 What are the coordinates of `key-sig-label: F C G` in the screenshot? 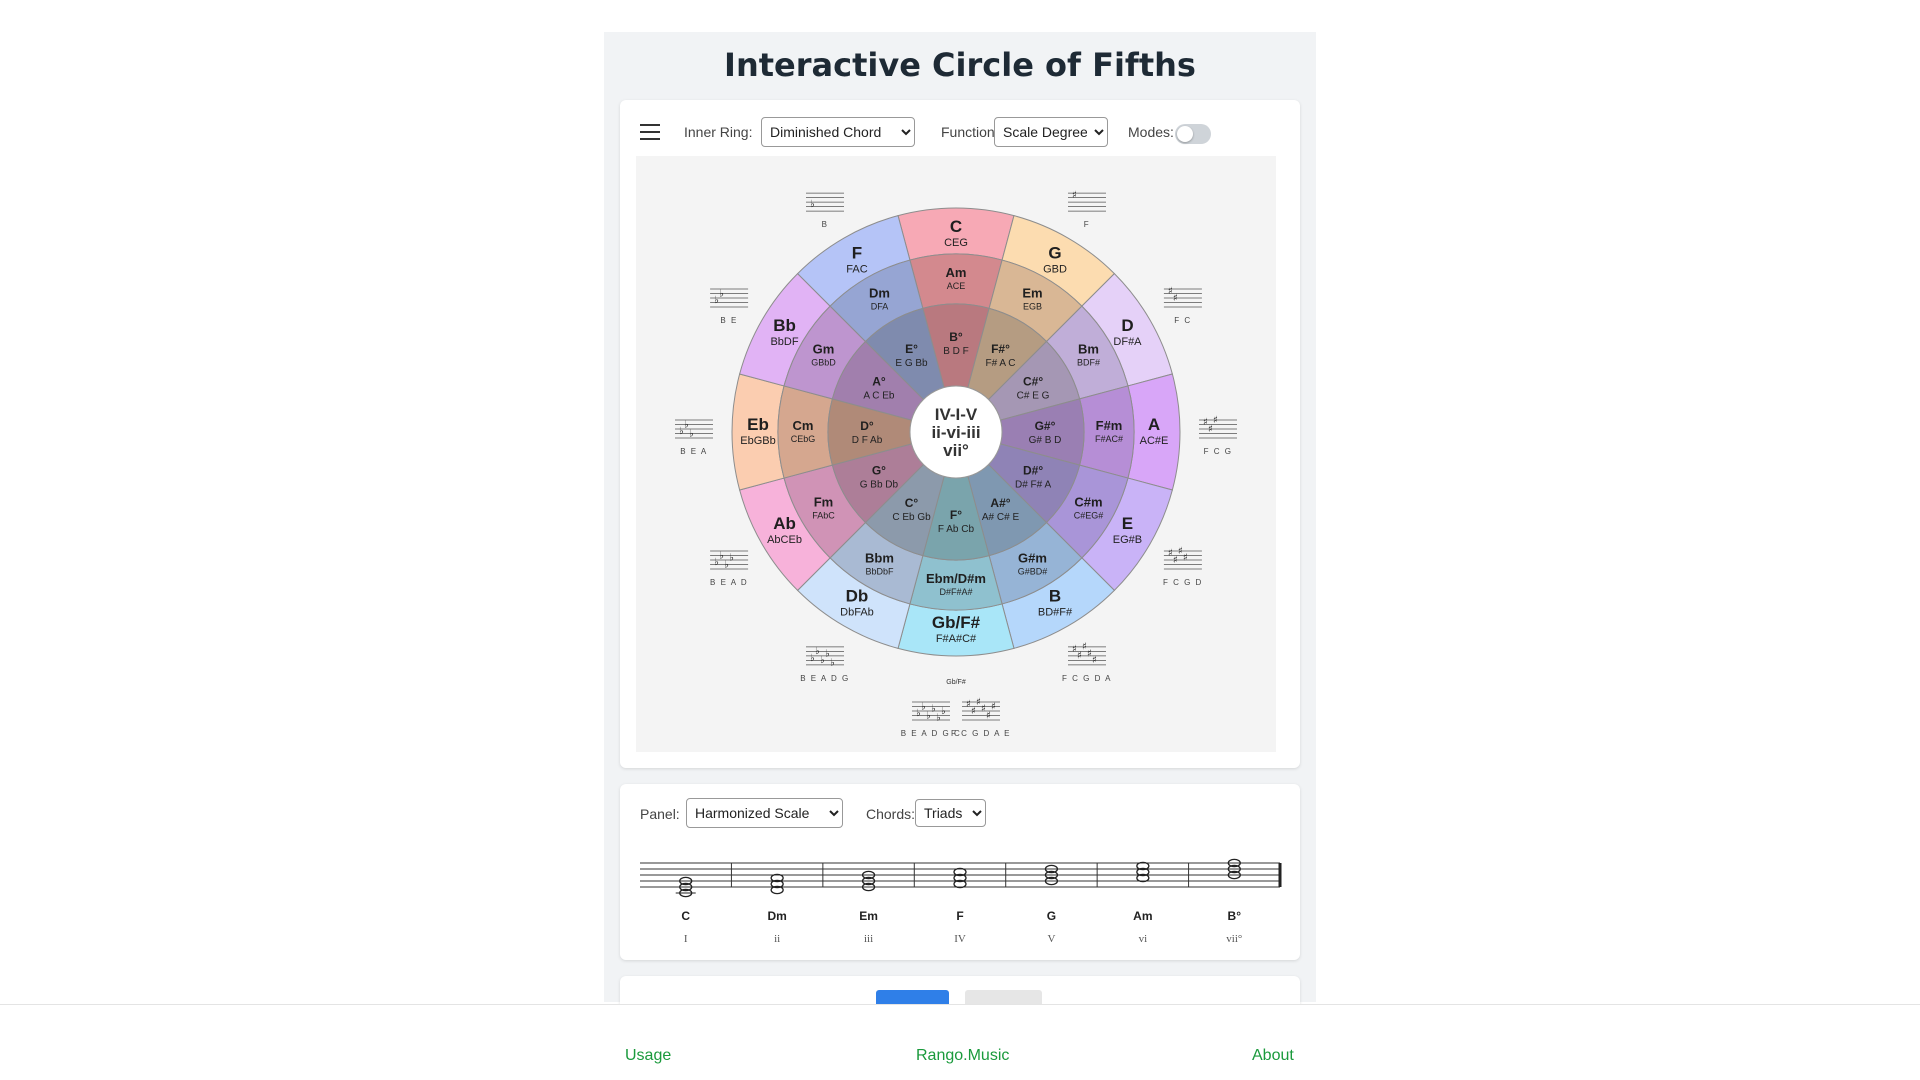 It's located at (1218, 451).